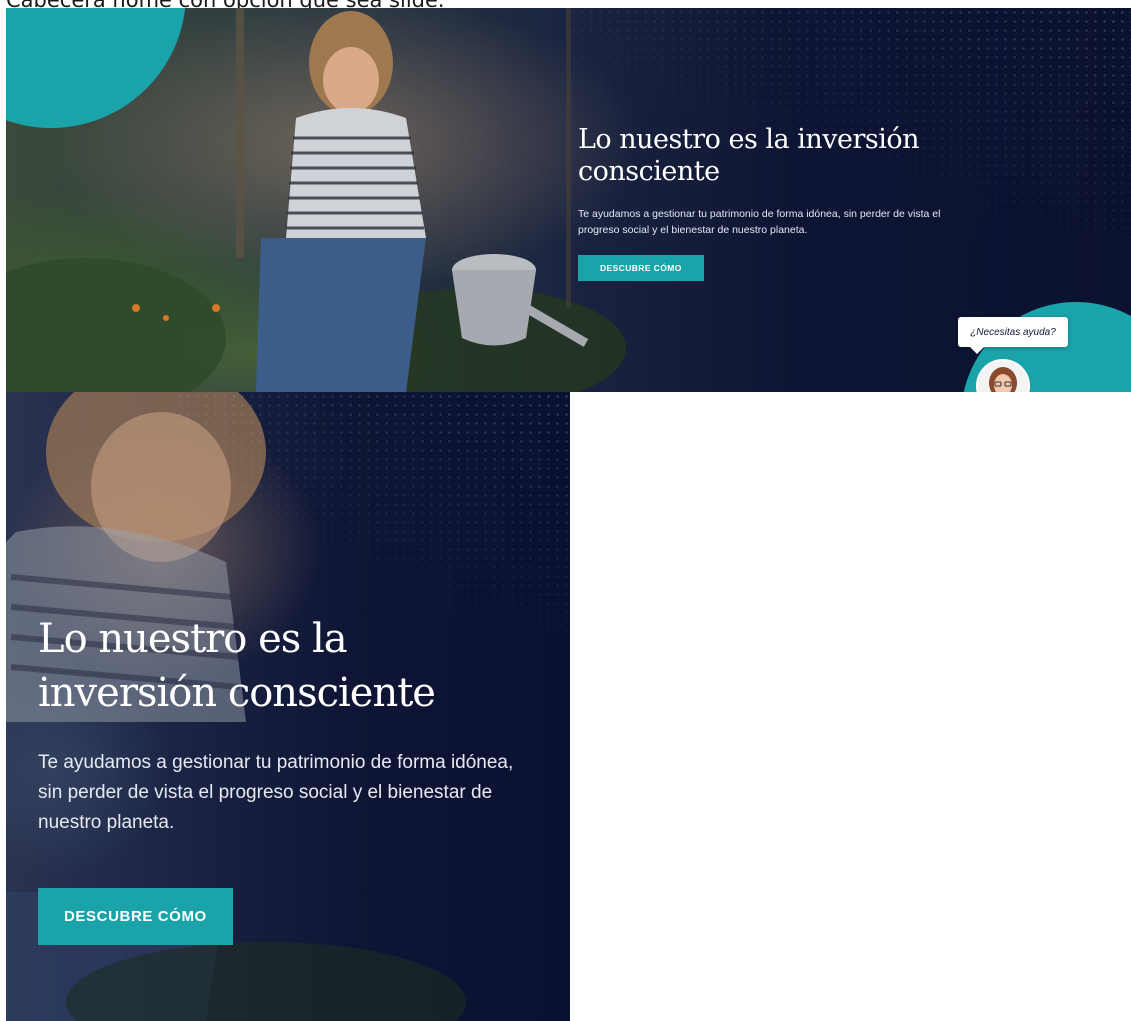 This screenshot has width=1131, height=1021. What do you see at coordinates (1013, 335) in the screenshot?
I see `help-chat-bubble: ¿Necesitas ayuda?` at bounding box center [1013, 335].